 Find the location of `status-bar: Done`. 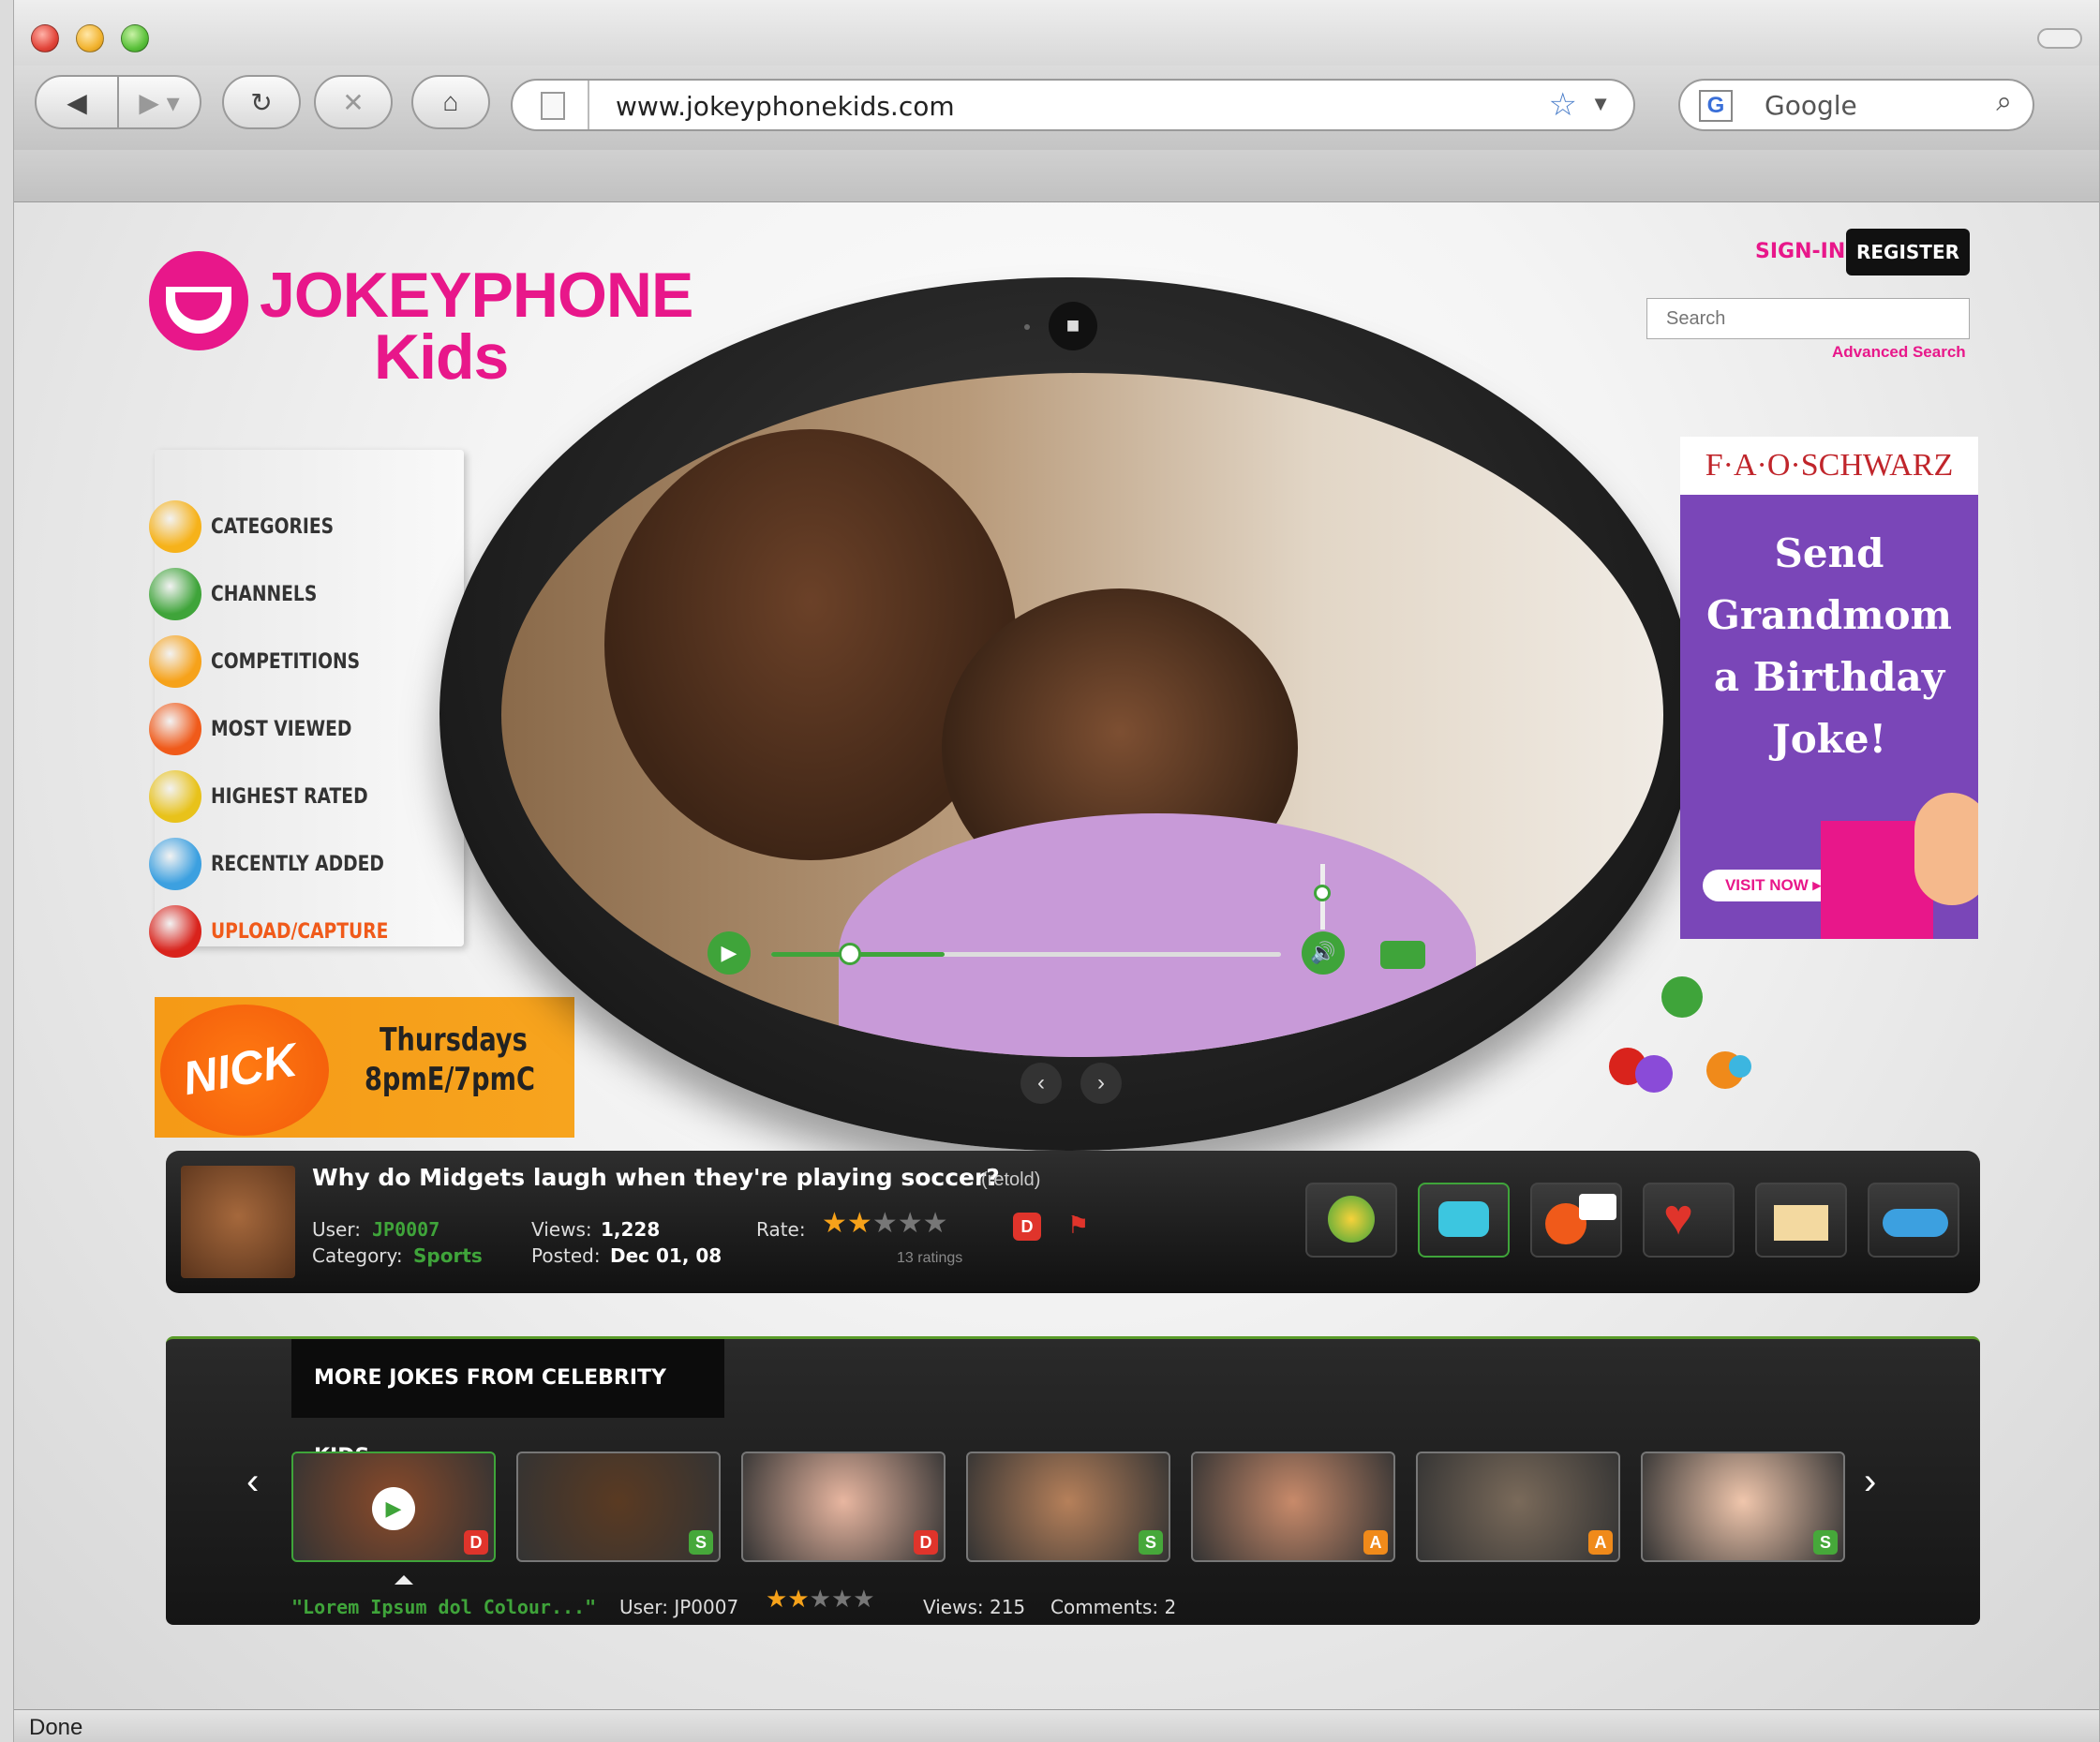

status-bar: Done is located at coordinates (1056, 1726).